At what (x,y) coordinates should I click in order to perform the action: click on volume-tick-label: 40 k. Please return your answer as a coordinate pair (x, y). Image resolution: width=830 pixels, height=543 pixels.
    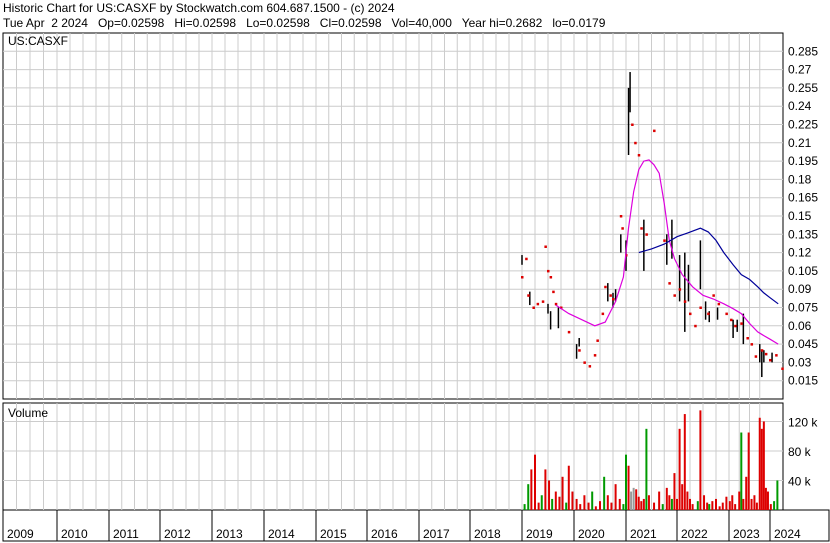
    Looking at the image, I should click on (800, 481).